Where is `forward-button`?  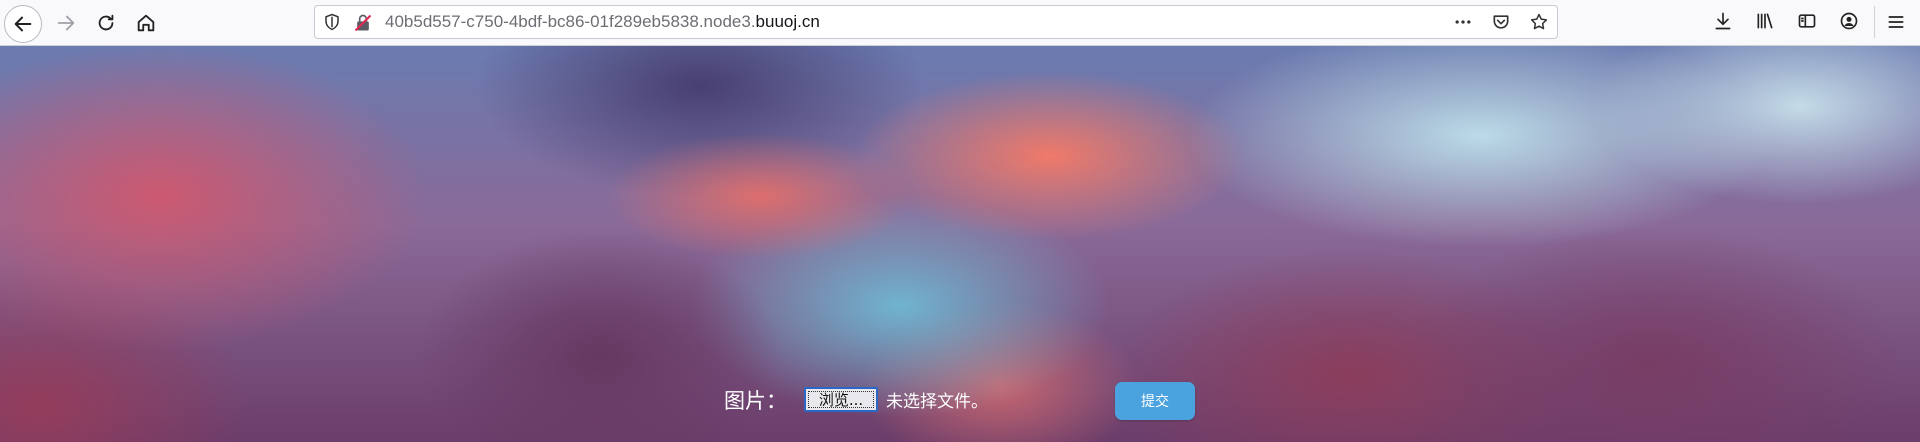 forward-button is located at coordinates (66, 23).